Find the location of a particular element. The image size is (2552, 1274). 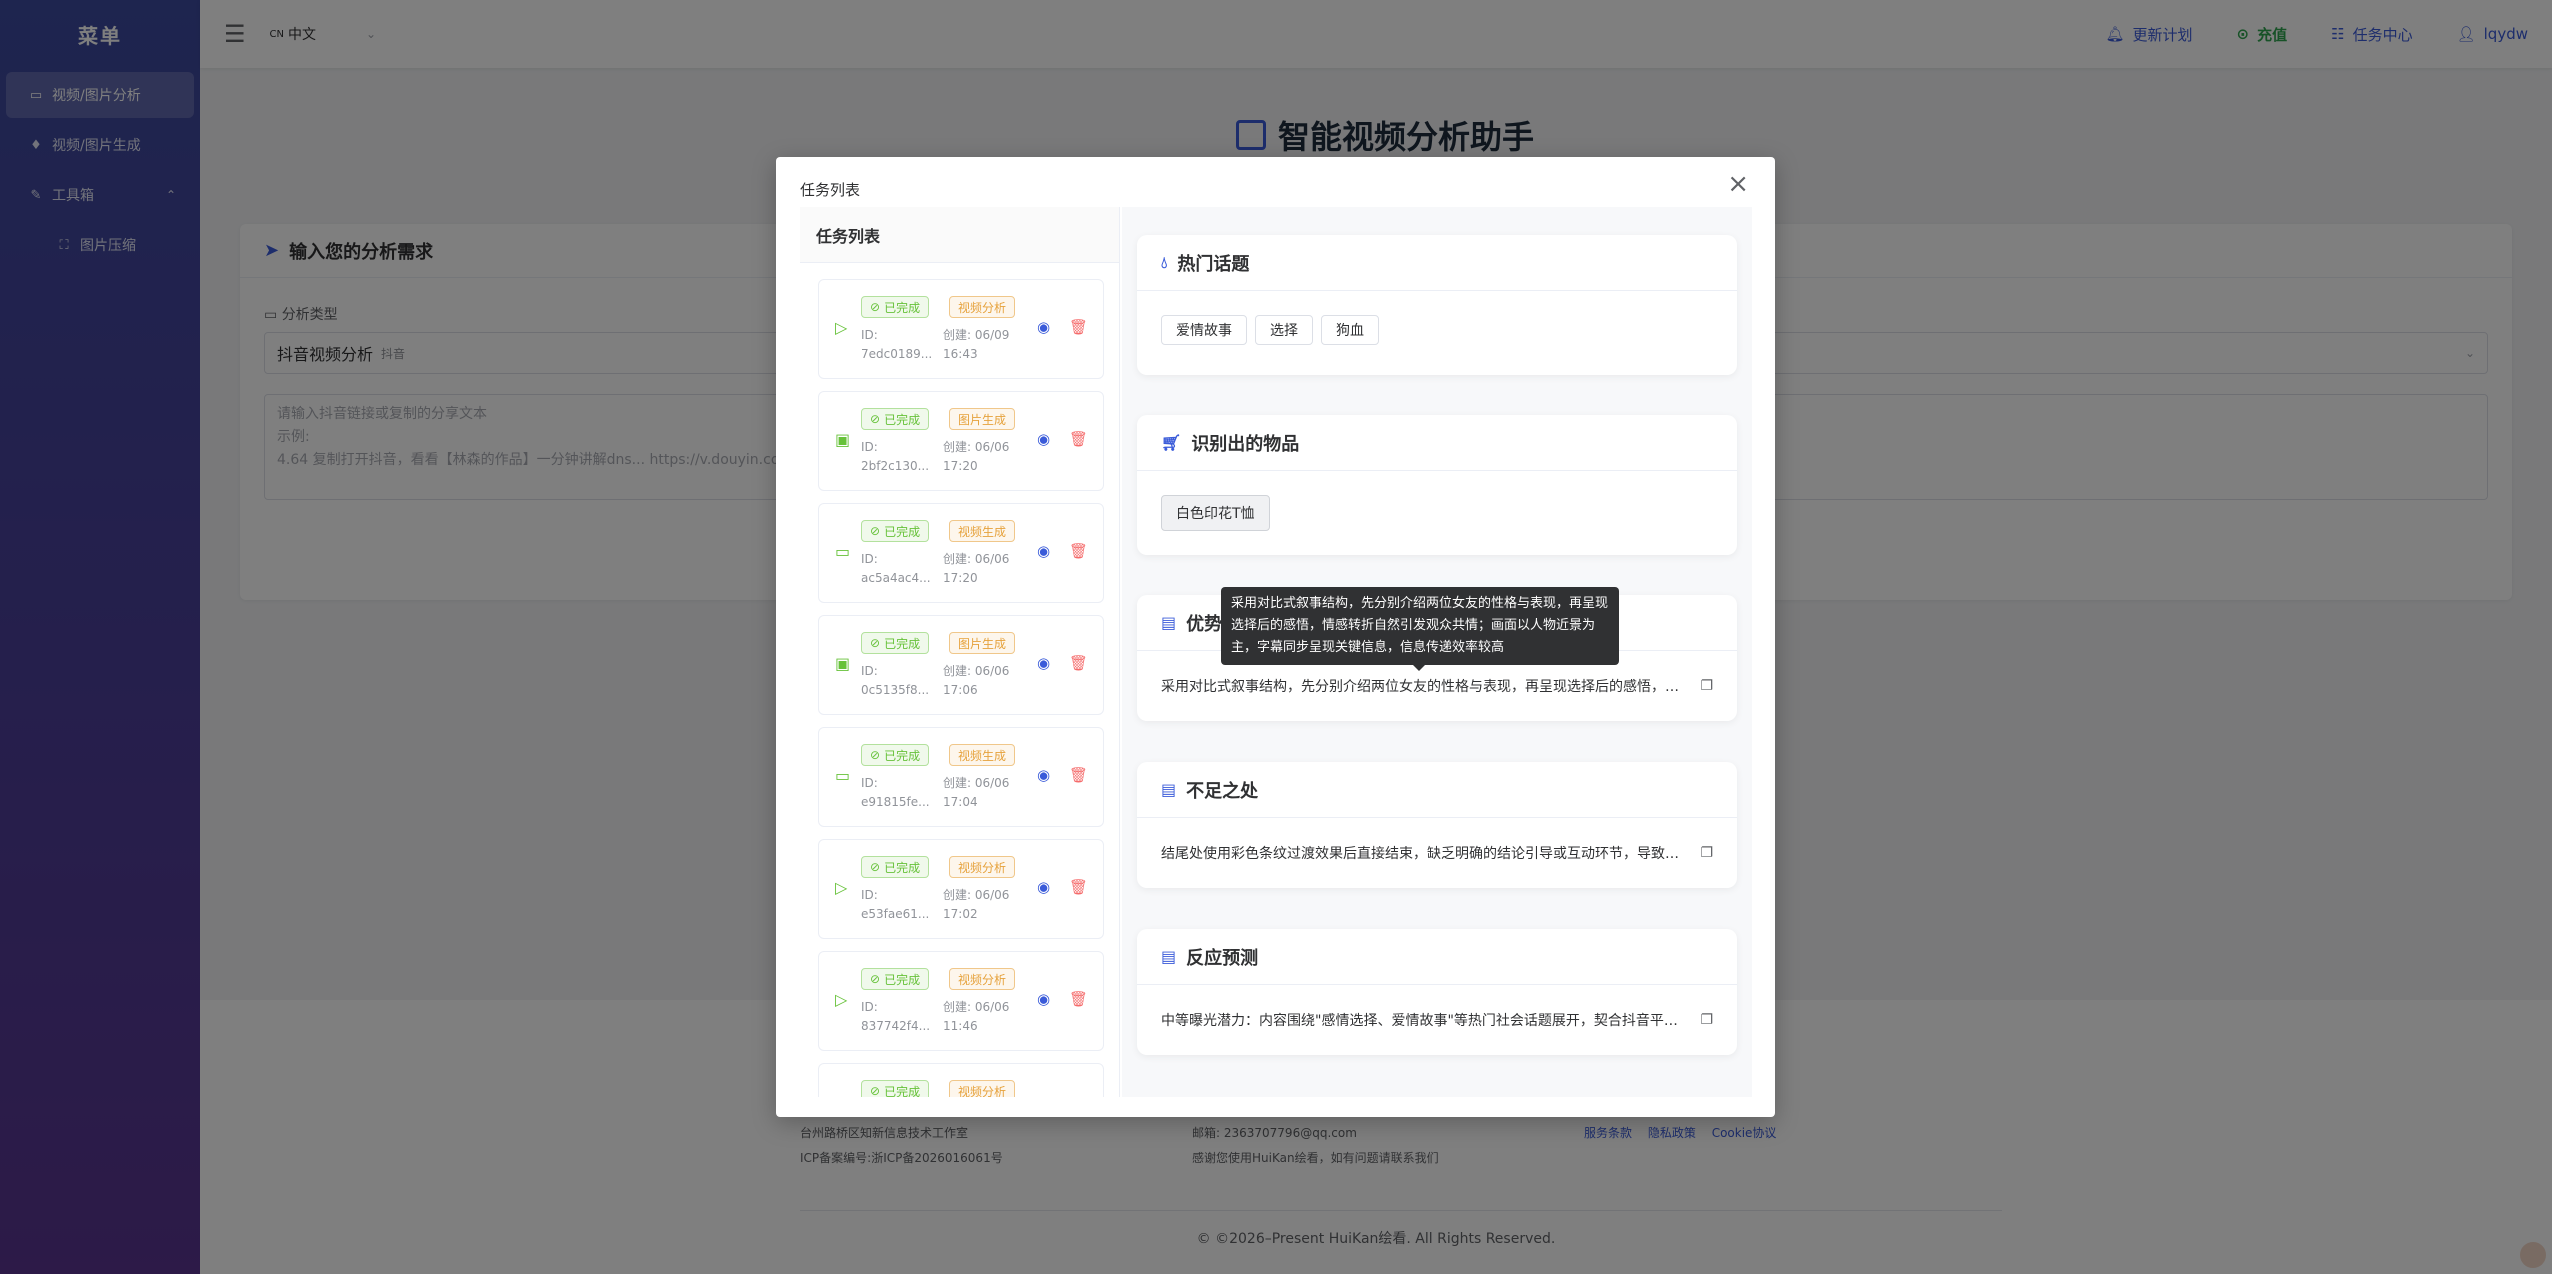

task-card: ▷ ⊘ 已完成 视频分析 ID: e53fae61... 创建: 06/06 17:02 ◉ 🗑︎ is located at coordinates (961, 889).